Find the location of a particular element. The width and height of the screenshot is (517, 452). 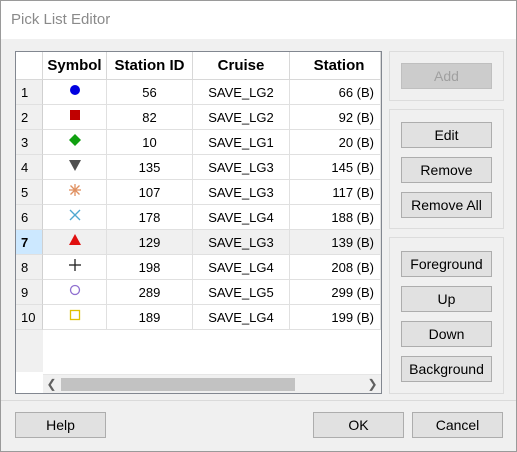

table-row: 10 189 SAVE_LG4 199 (B) is located at coordinates (198, 317).